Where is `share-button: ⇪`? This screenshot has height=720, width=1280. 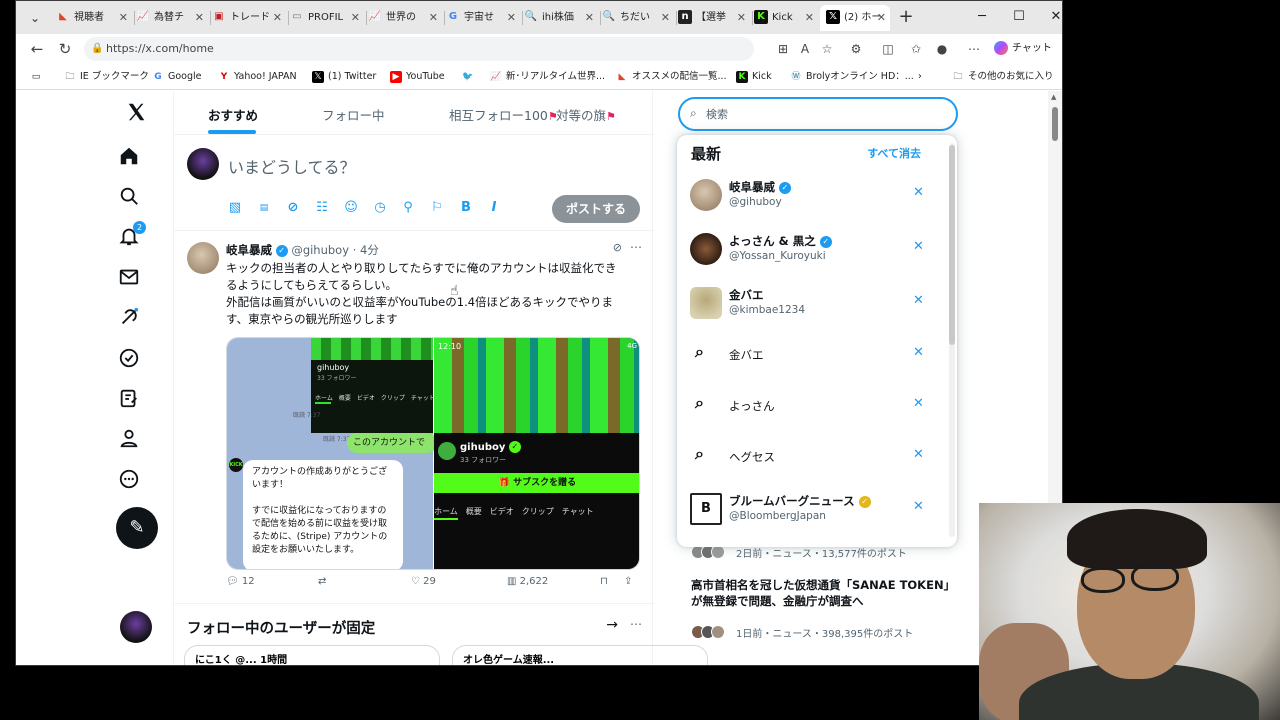
share-button: ⇪ is located at coordinates (628, 581).